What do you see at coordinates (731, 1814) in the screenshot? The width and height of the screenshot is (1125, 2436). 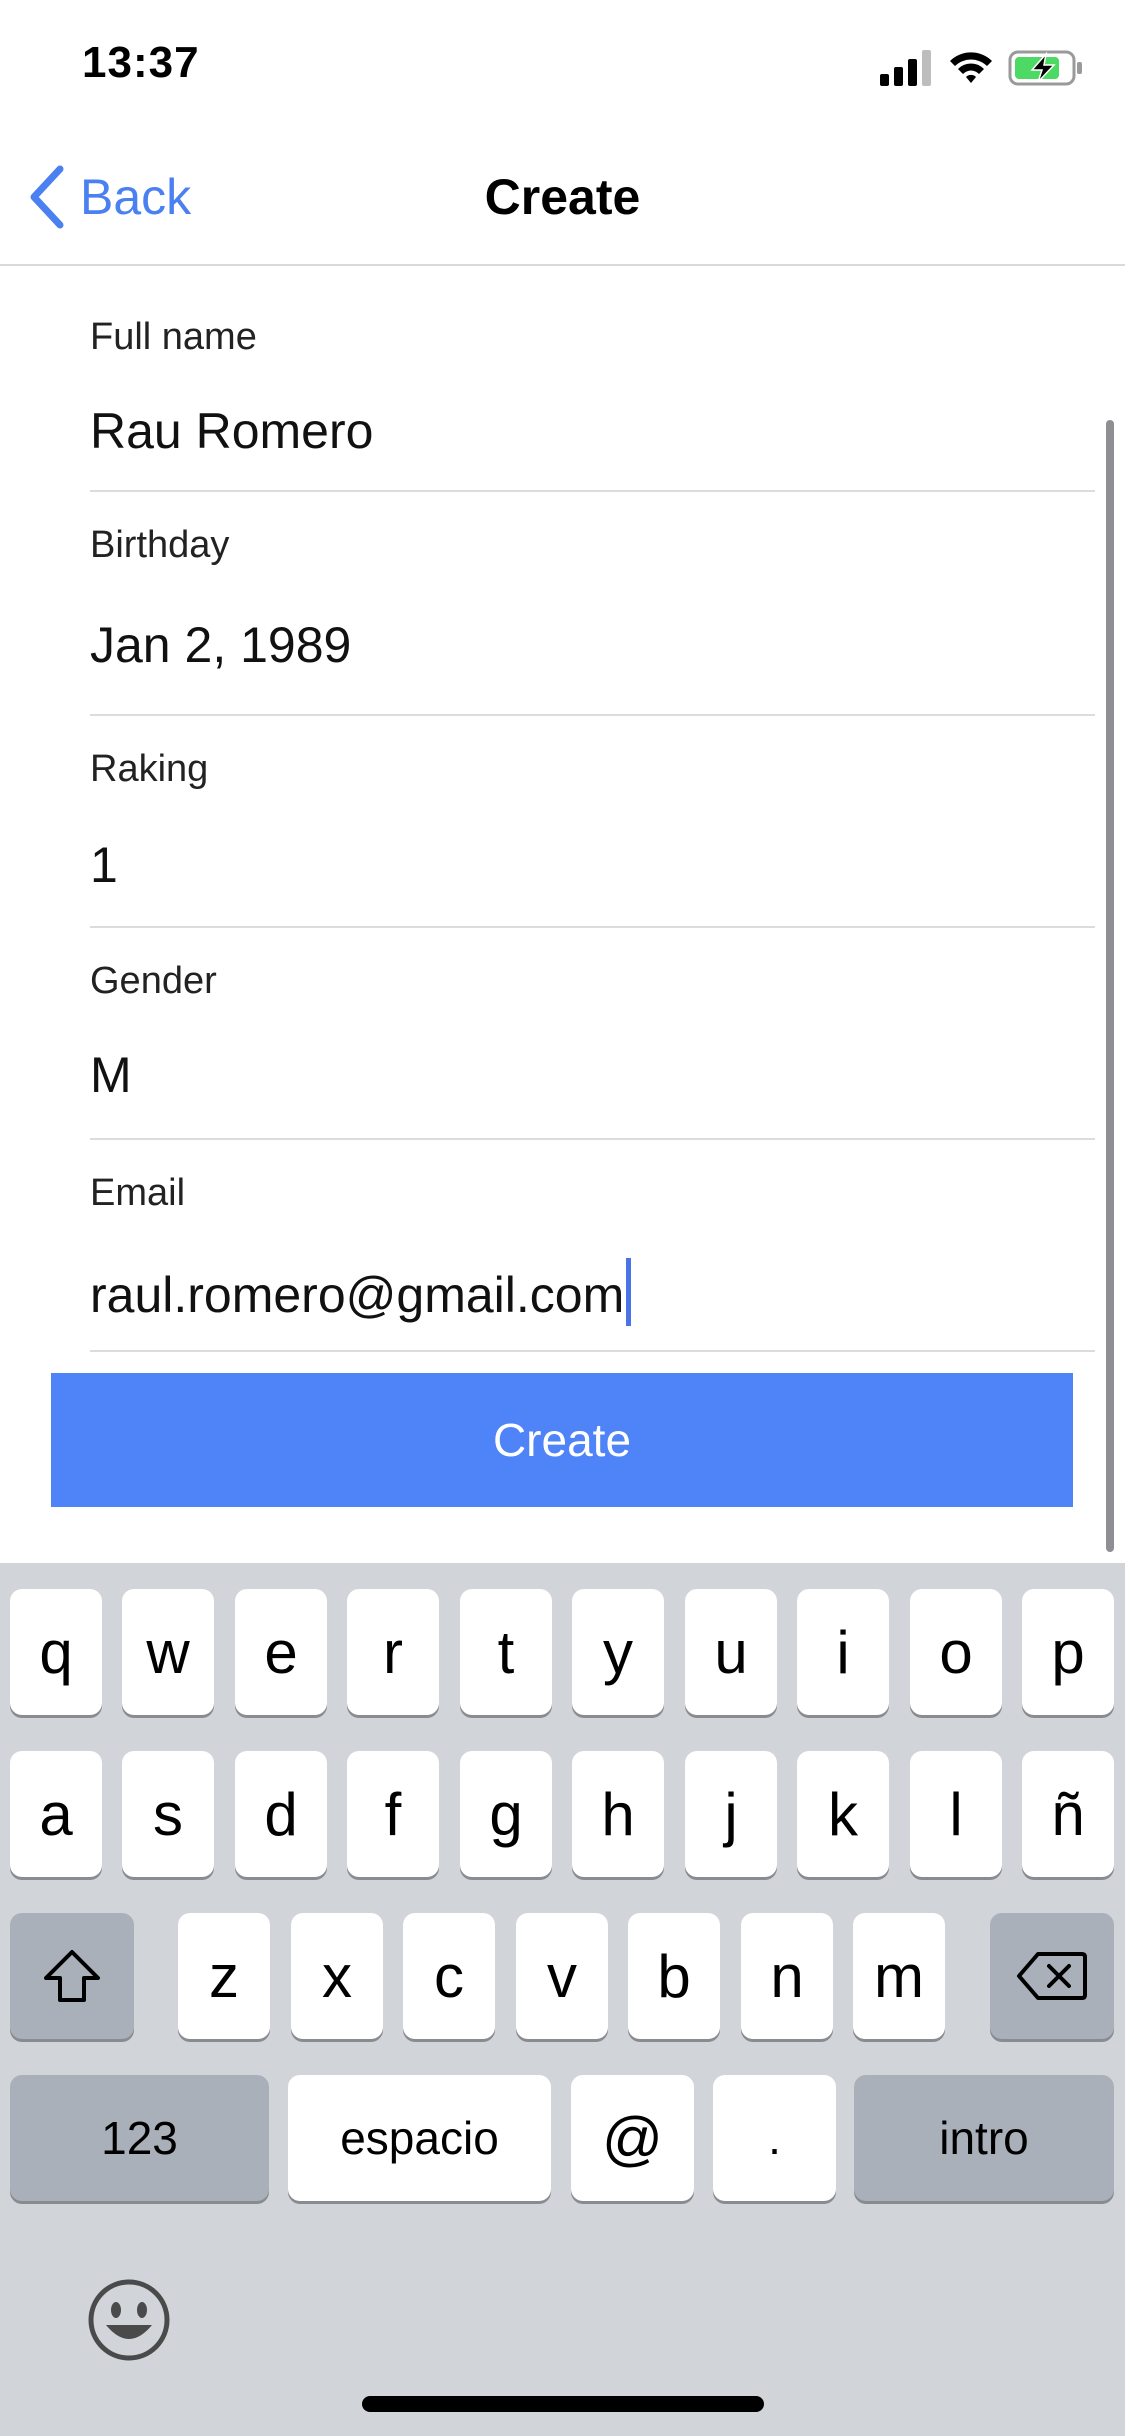 I see `key-j: j` at bounding box center [731, 1814].